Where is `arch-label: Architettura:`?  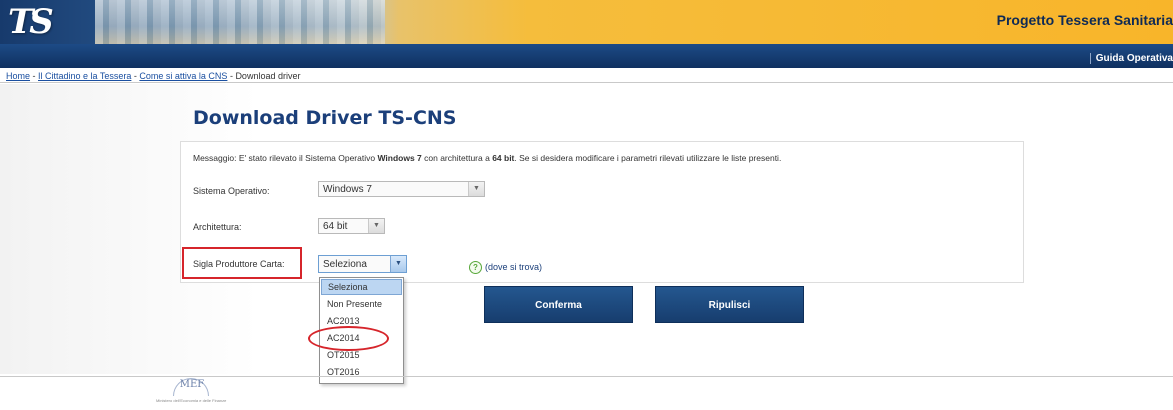
arch-label: Architettura: is located at coordinates (217, 227).